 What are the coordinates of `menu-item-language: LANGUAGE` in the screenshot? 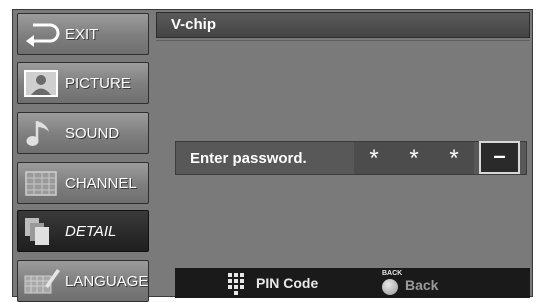 It's located at (83, 281).